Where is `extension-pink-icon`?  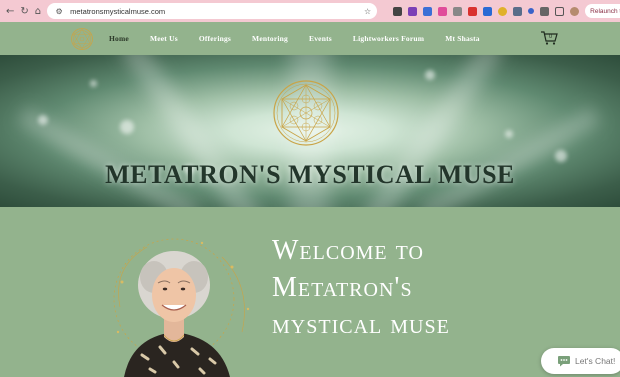
extension-pink-icon is located at coordinates (443, 11).